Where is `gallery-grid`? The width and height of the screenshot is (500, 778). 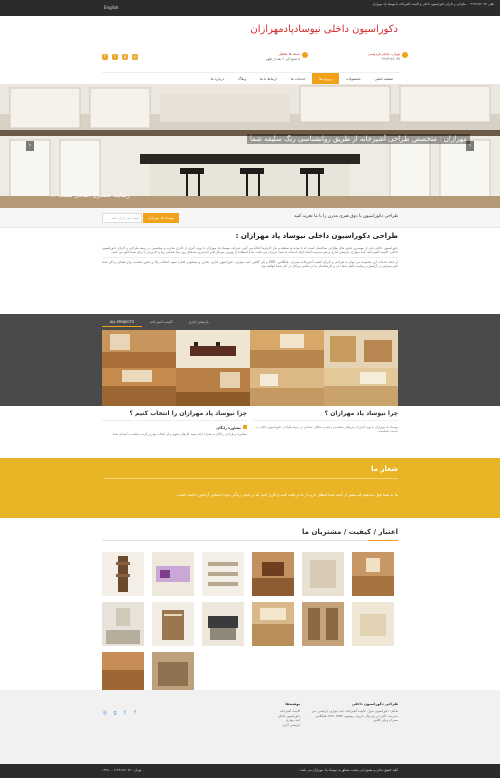
gallery-grid is located at coordinates (250, 624).